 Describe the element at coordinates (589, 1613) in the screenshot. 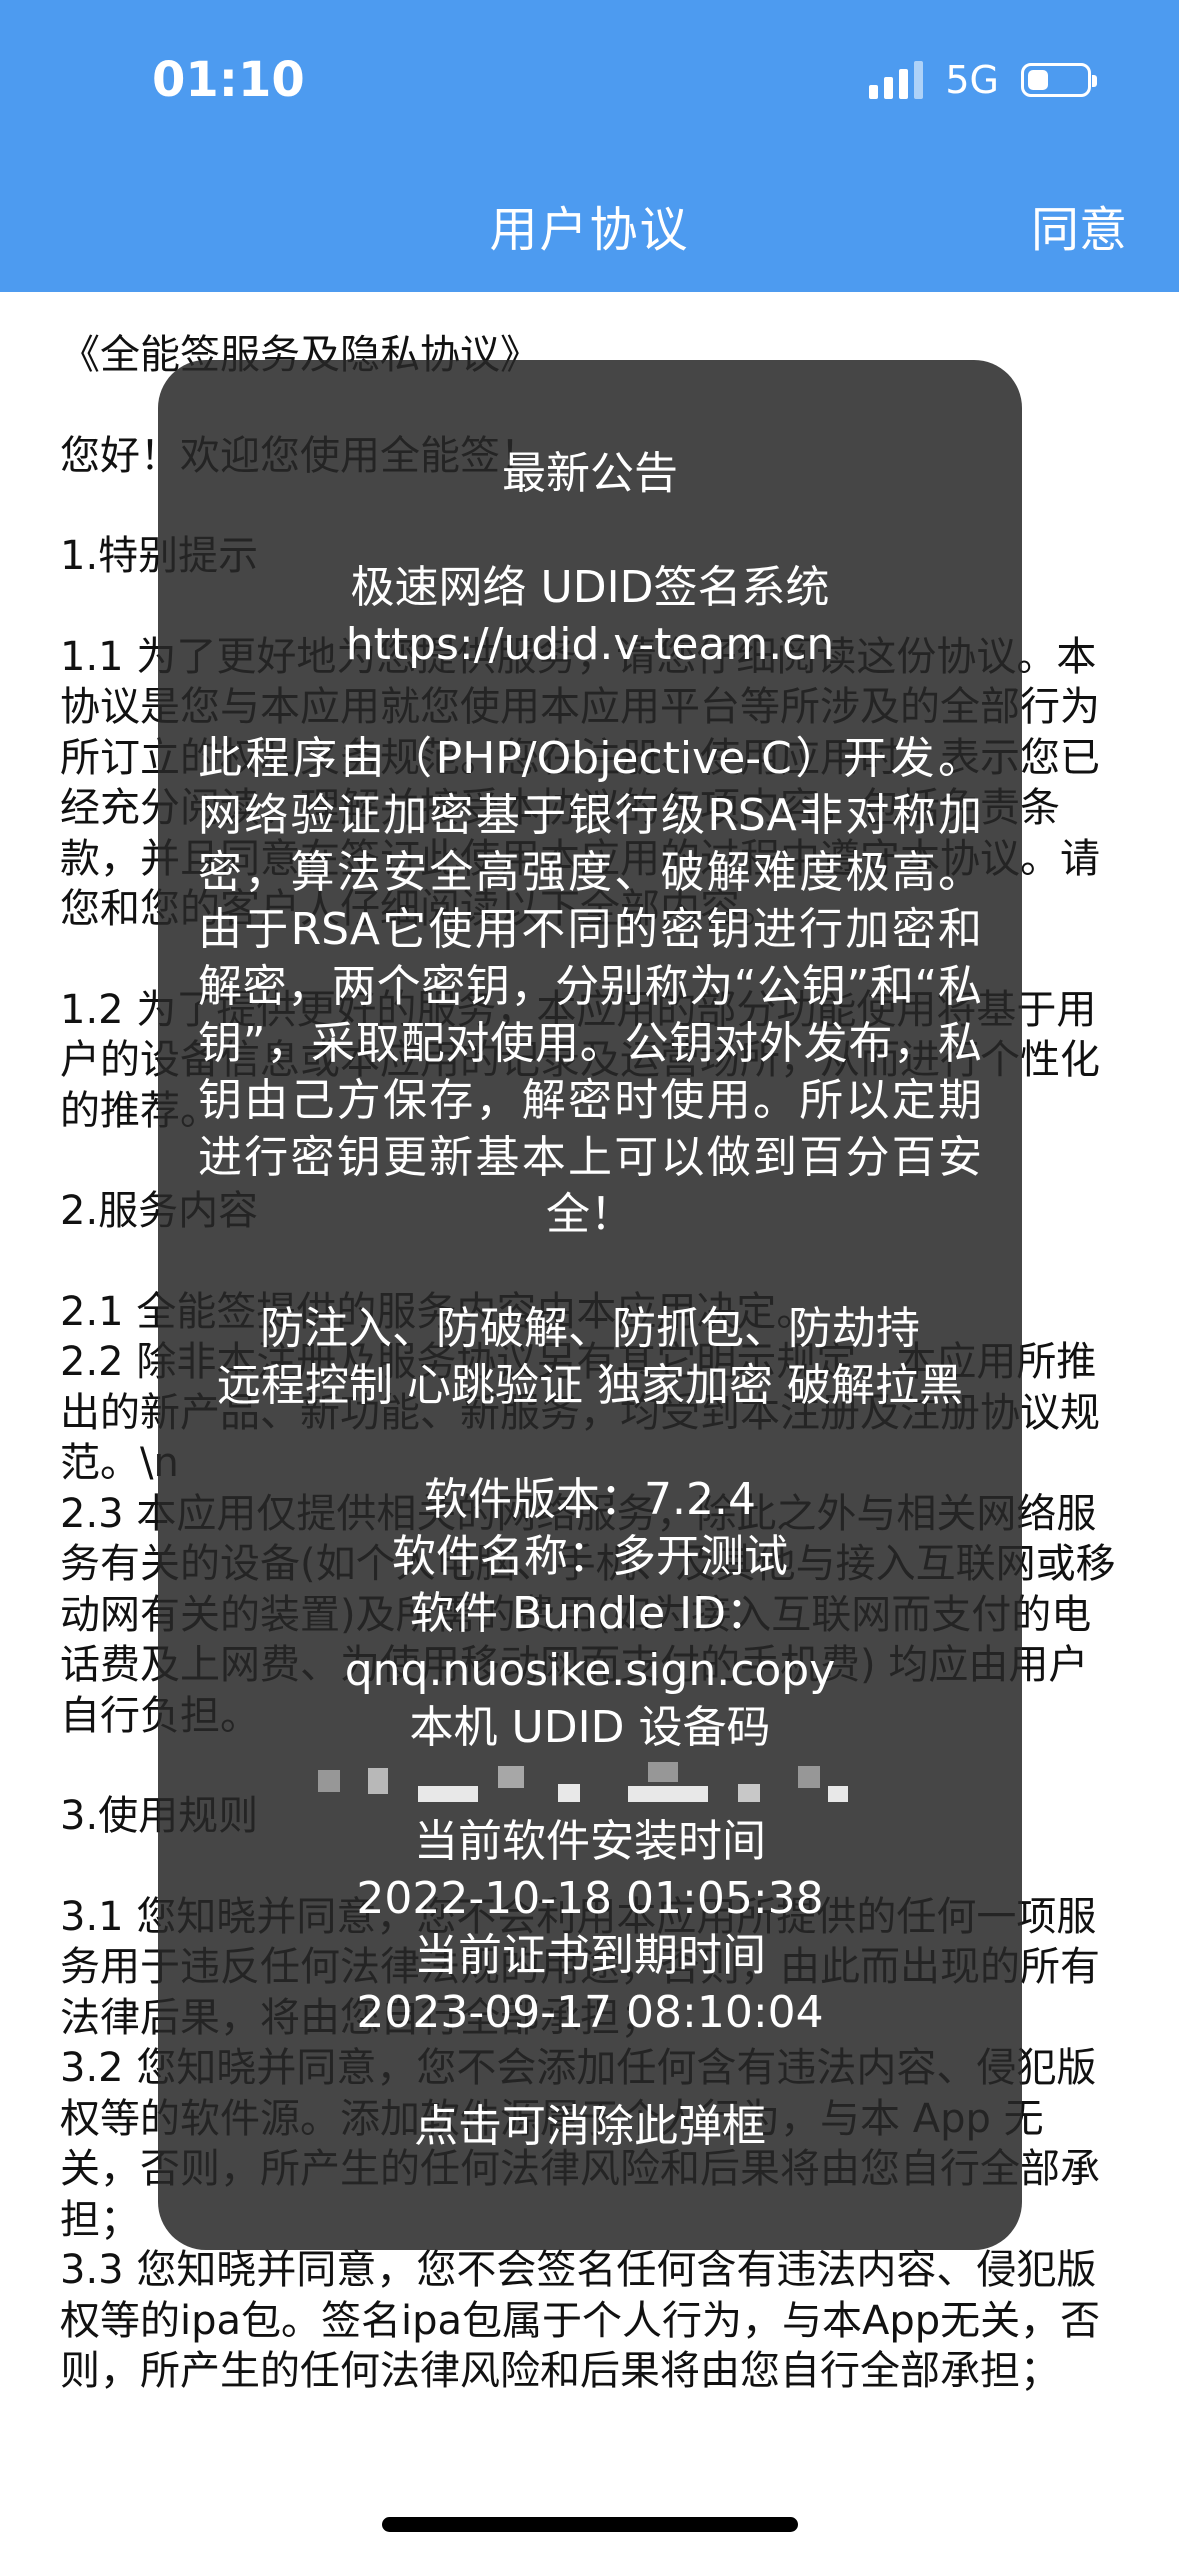

I see `bundle-id-label: 软件 Bundle ID：` at that location.